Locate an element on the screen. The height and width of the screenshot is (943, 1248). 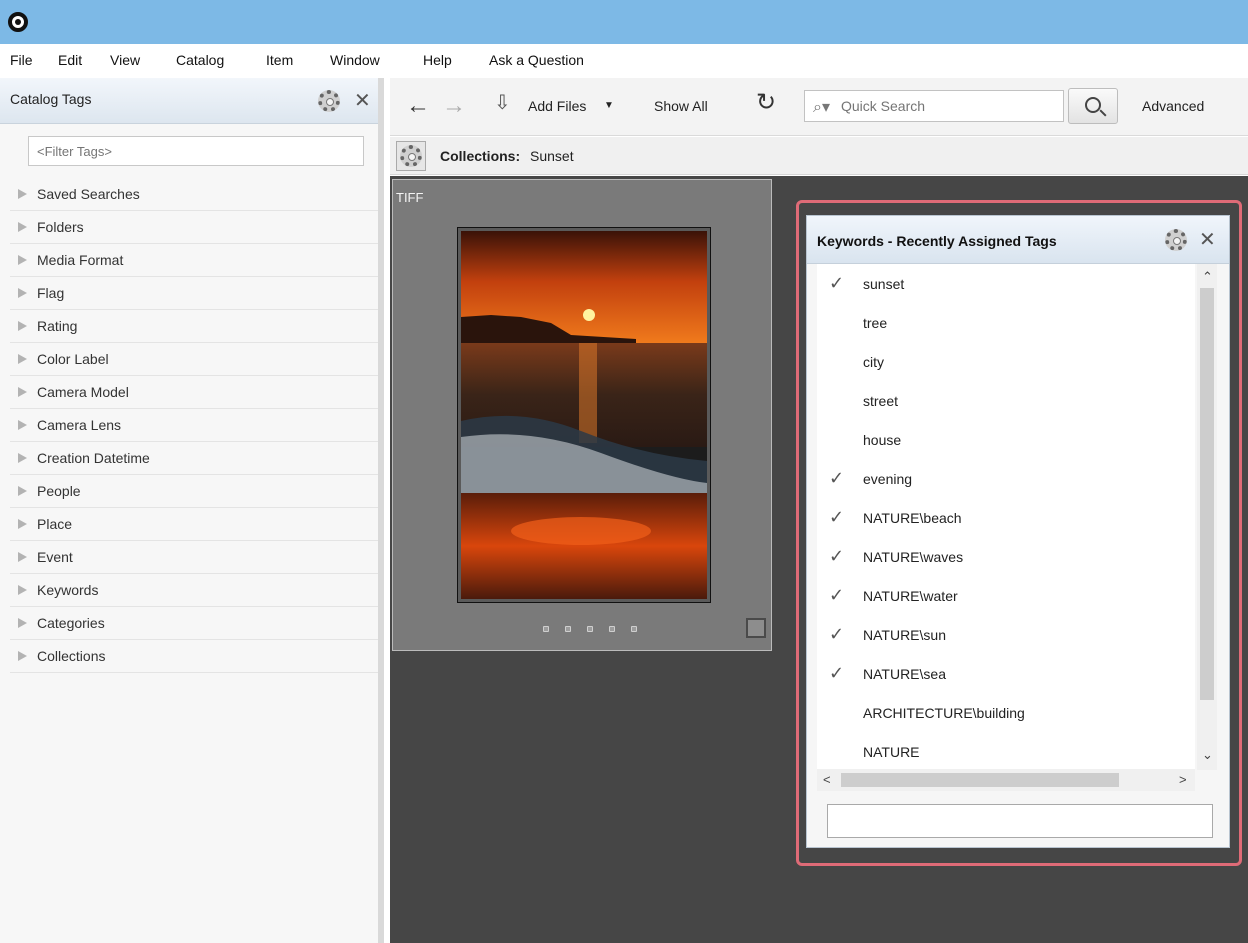
menu-file: File is located at coordinates (21, 60).